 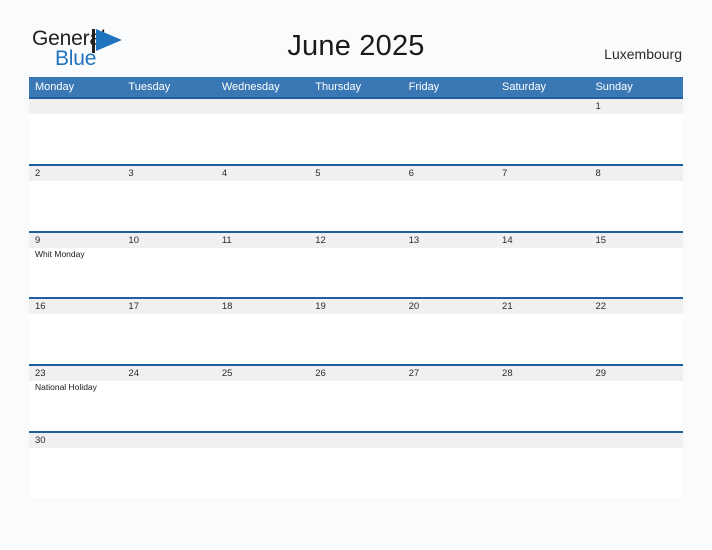 I want to click on day-number: 8, so click(x=635, y=173).